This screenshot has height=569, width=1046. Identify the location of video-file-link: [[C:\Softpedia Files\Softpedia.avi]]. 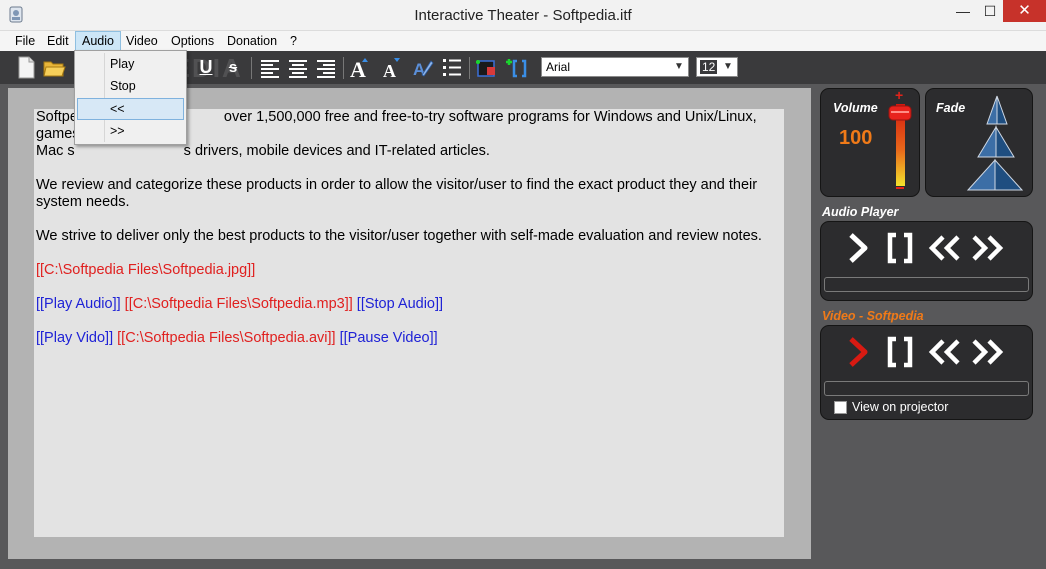
(226, 338).